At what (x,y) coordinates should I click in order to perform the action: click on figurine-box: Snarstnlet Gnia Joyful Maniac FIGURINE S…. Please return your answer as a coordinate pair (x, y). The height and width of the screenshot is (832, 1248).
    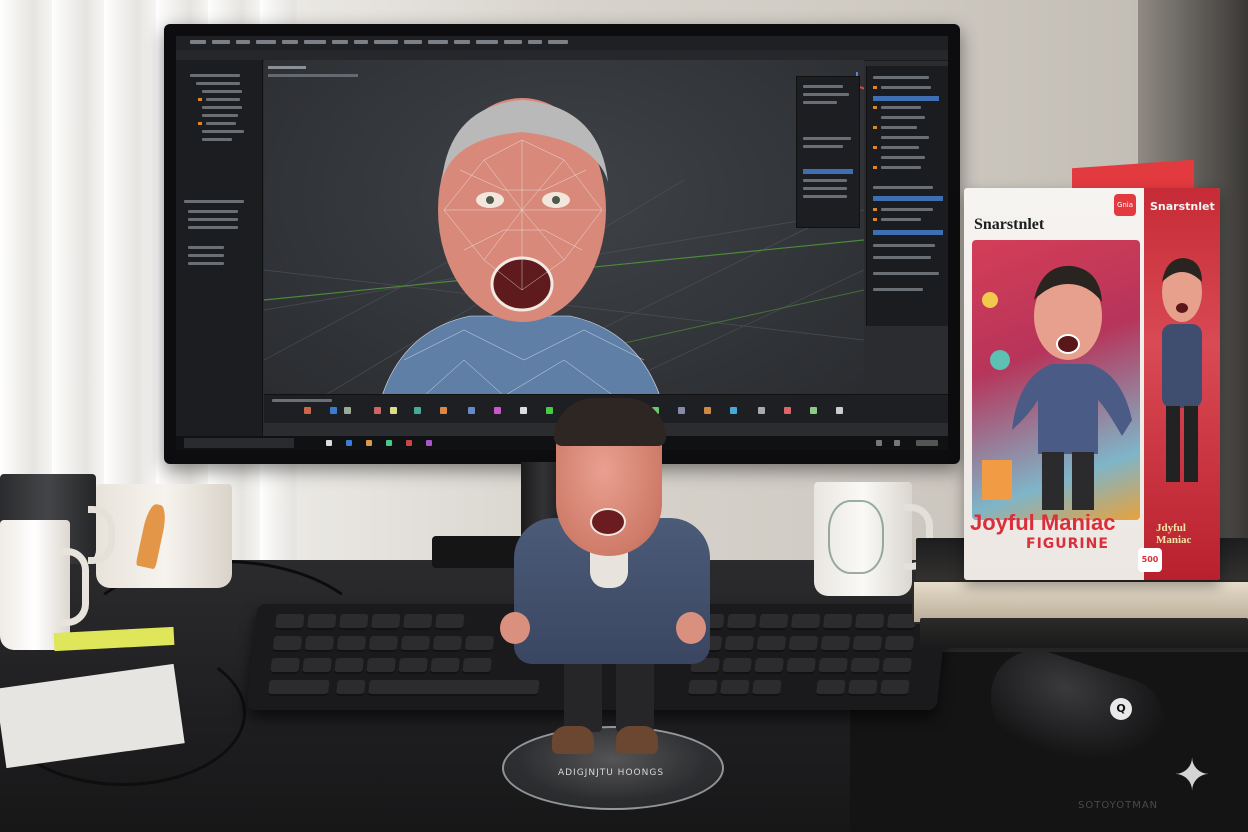
    Looking at the image, I should click on (1092, 384).